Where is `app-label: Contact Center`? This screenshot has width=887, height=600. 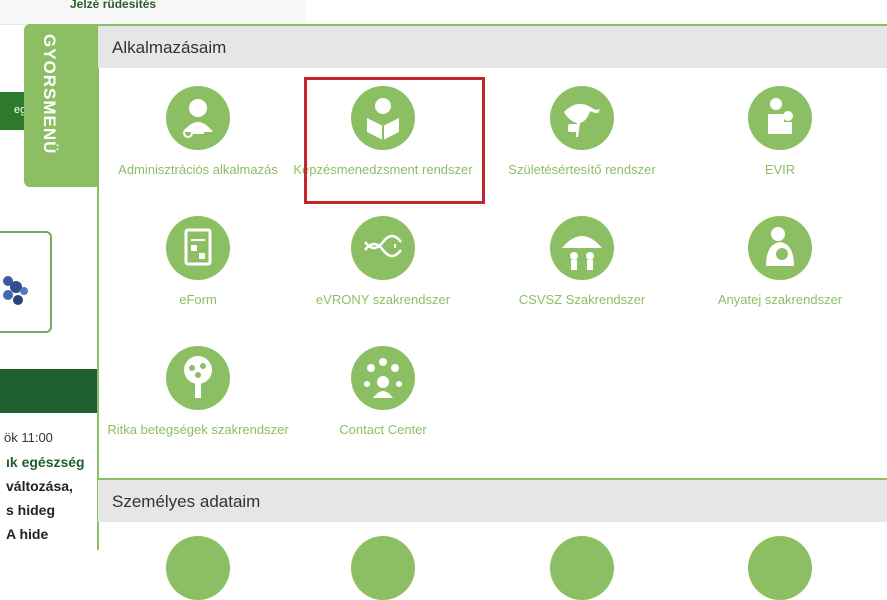 app-label: Contact Center is located at coordinates (383, 429).